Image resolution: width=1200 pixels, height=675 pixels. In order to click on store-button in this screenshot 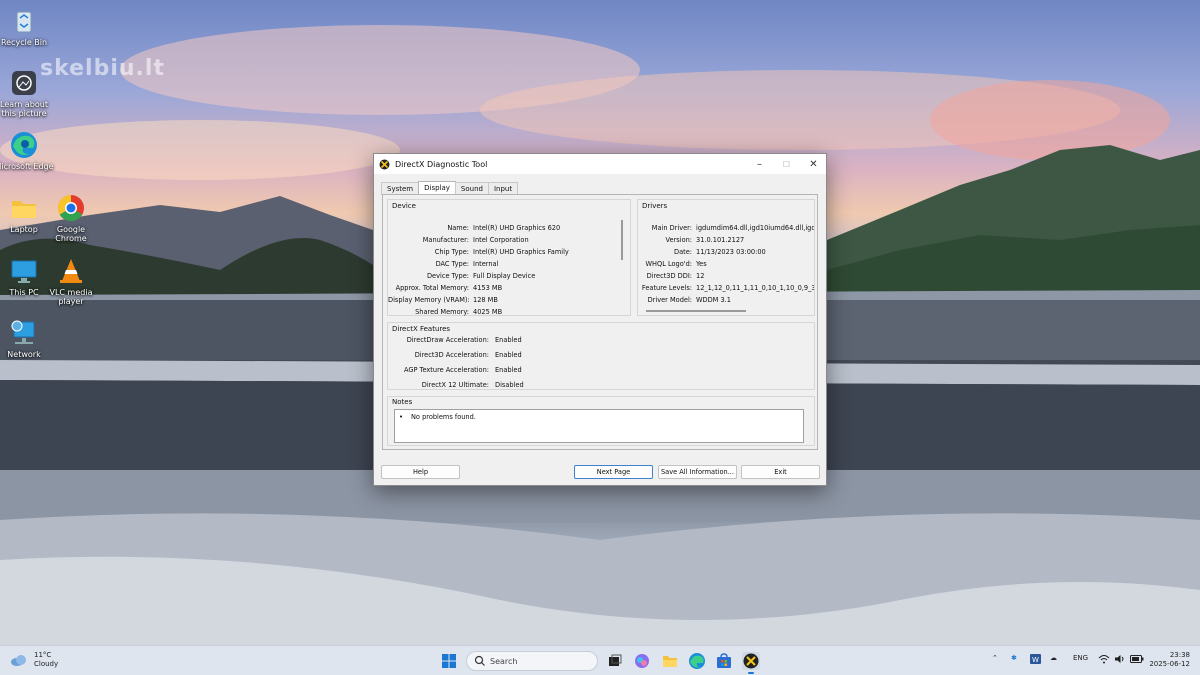, I will do `click(724, 661)`.